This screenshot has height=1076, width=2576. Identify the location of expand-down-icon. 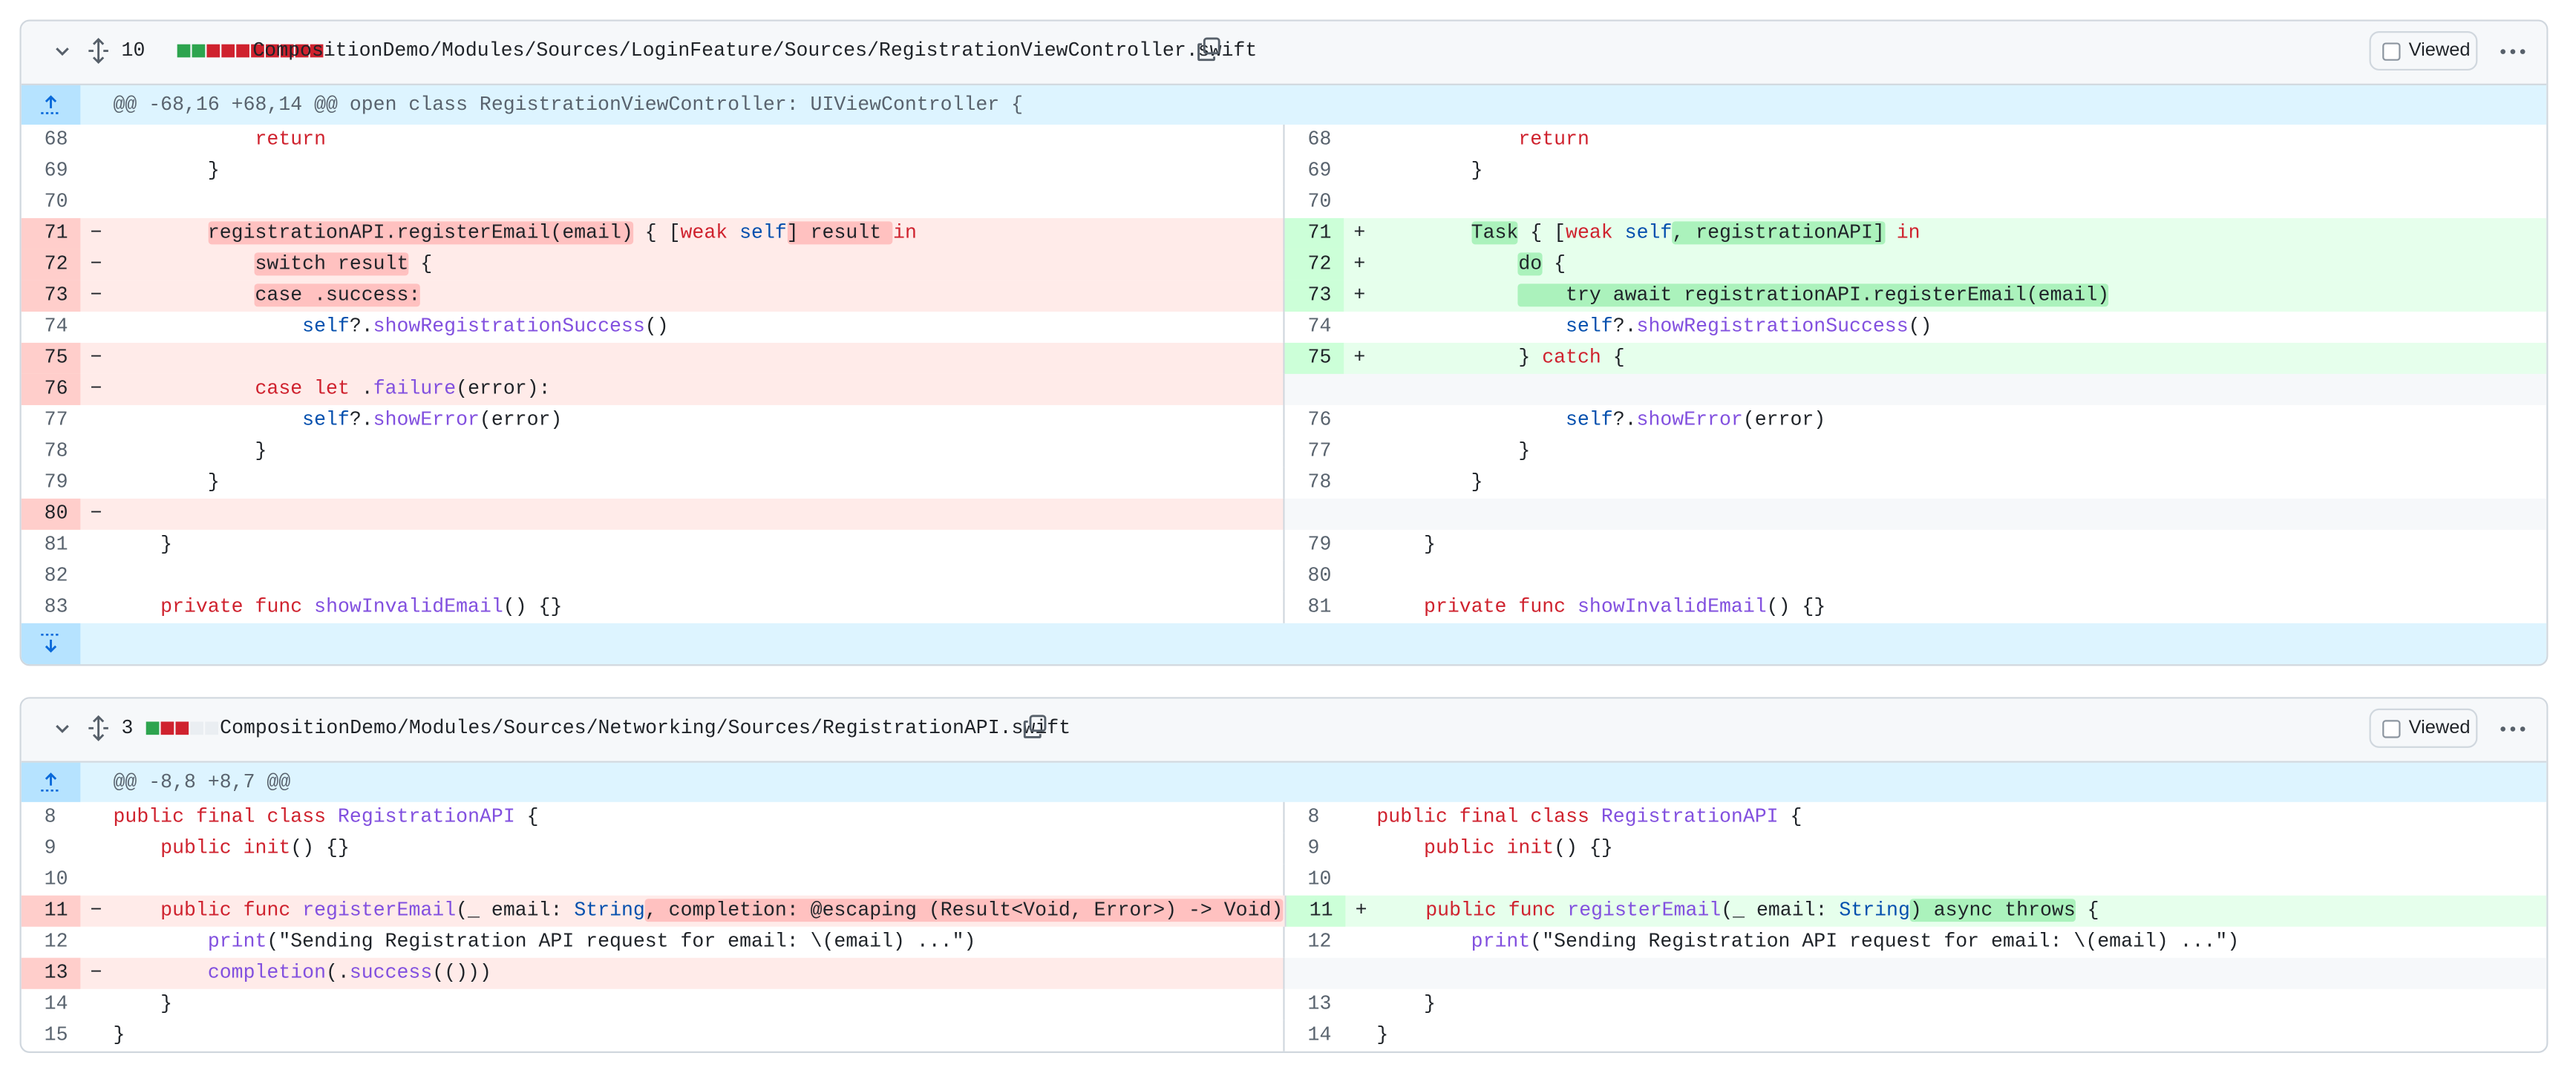
(51, 644).